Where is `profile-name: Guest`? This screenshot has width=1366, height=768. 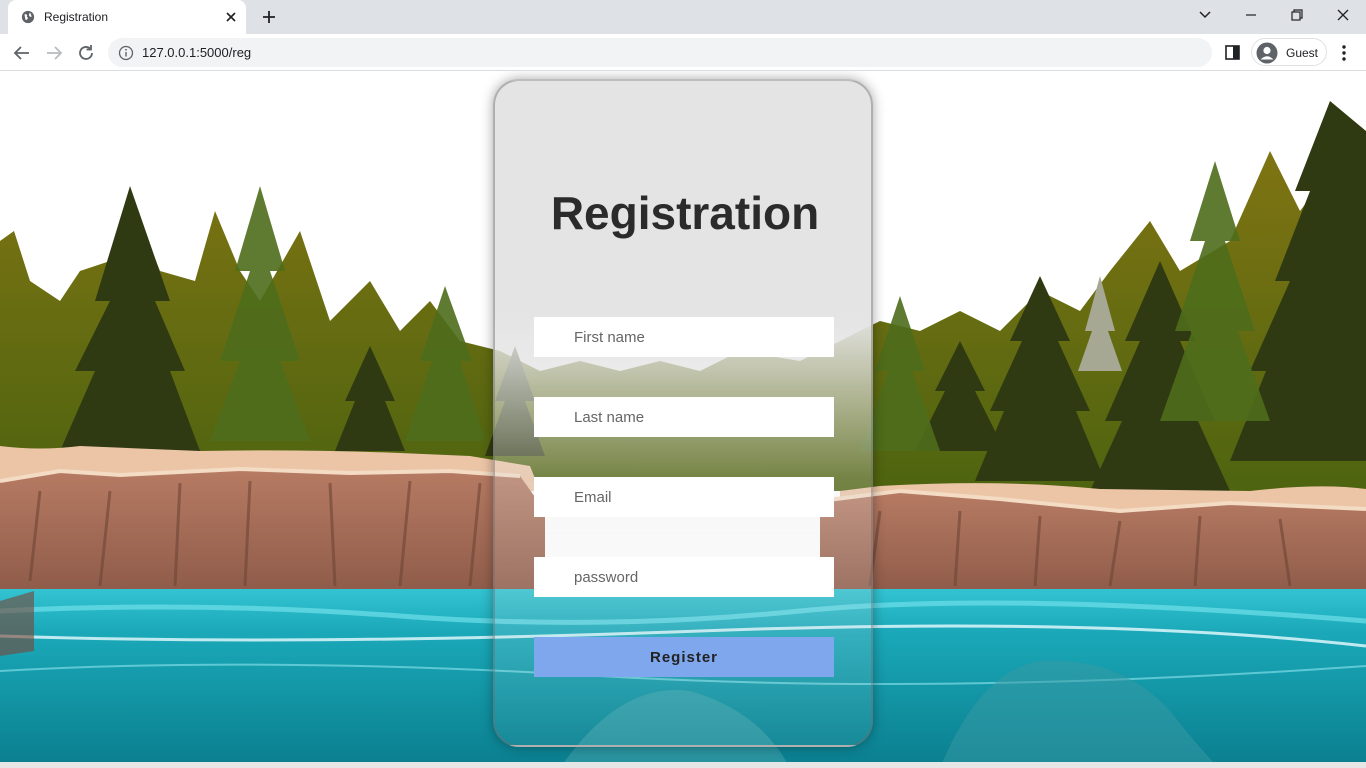
profile-name: Guest is located at coordinates (1302, 53).